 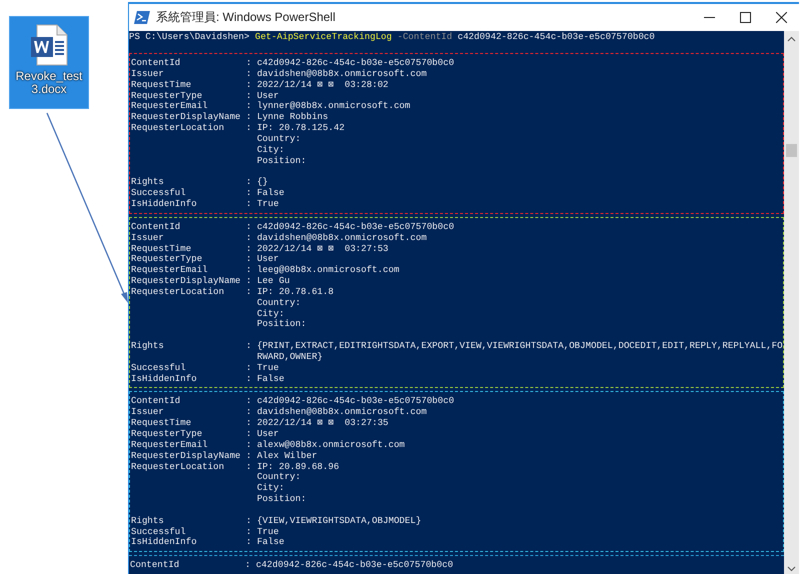 I want to click on cmdlet-name: Get-AipServiceTrackingLog, so click(x=323, y=36).